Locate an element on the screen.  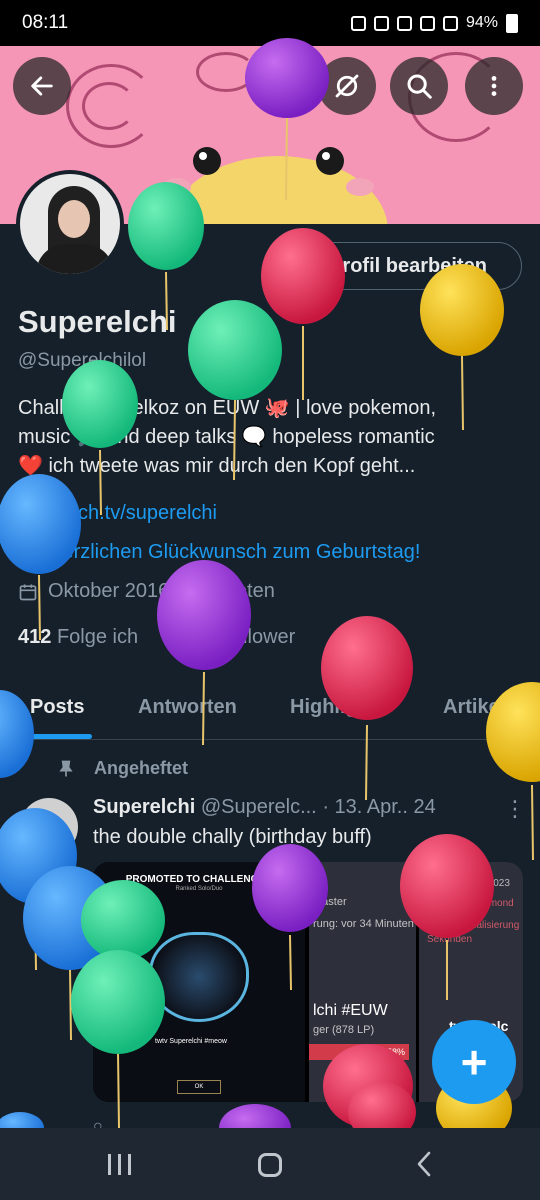
joined-row: Oktober 2016 beigetreten is located at coordinates (146, 591).